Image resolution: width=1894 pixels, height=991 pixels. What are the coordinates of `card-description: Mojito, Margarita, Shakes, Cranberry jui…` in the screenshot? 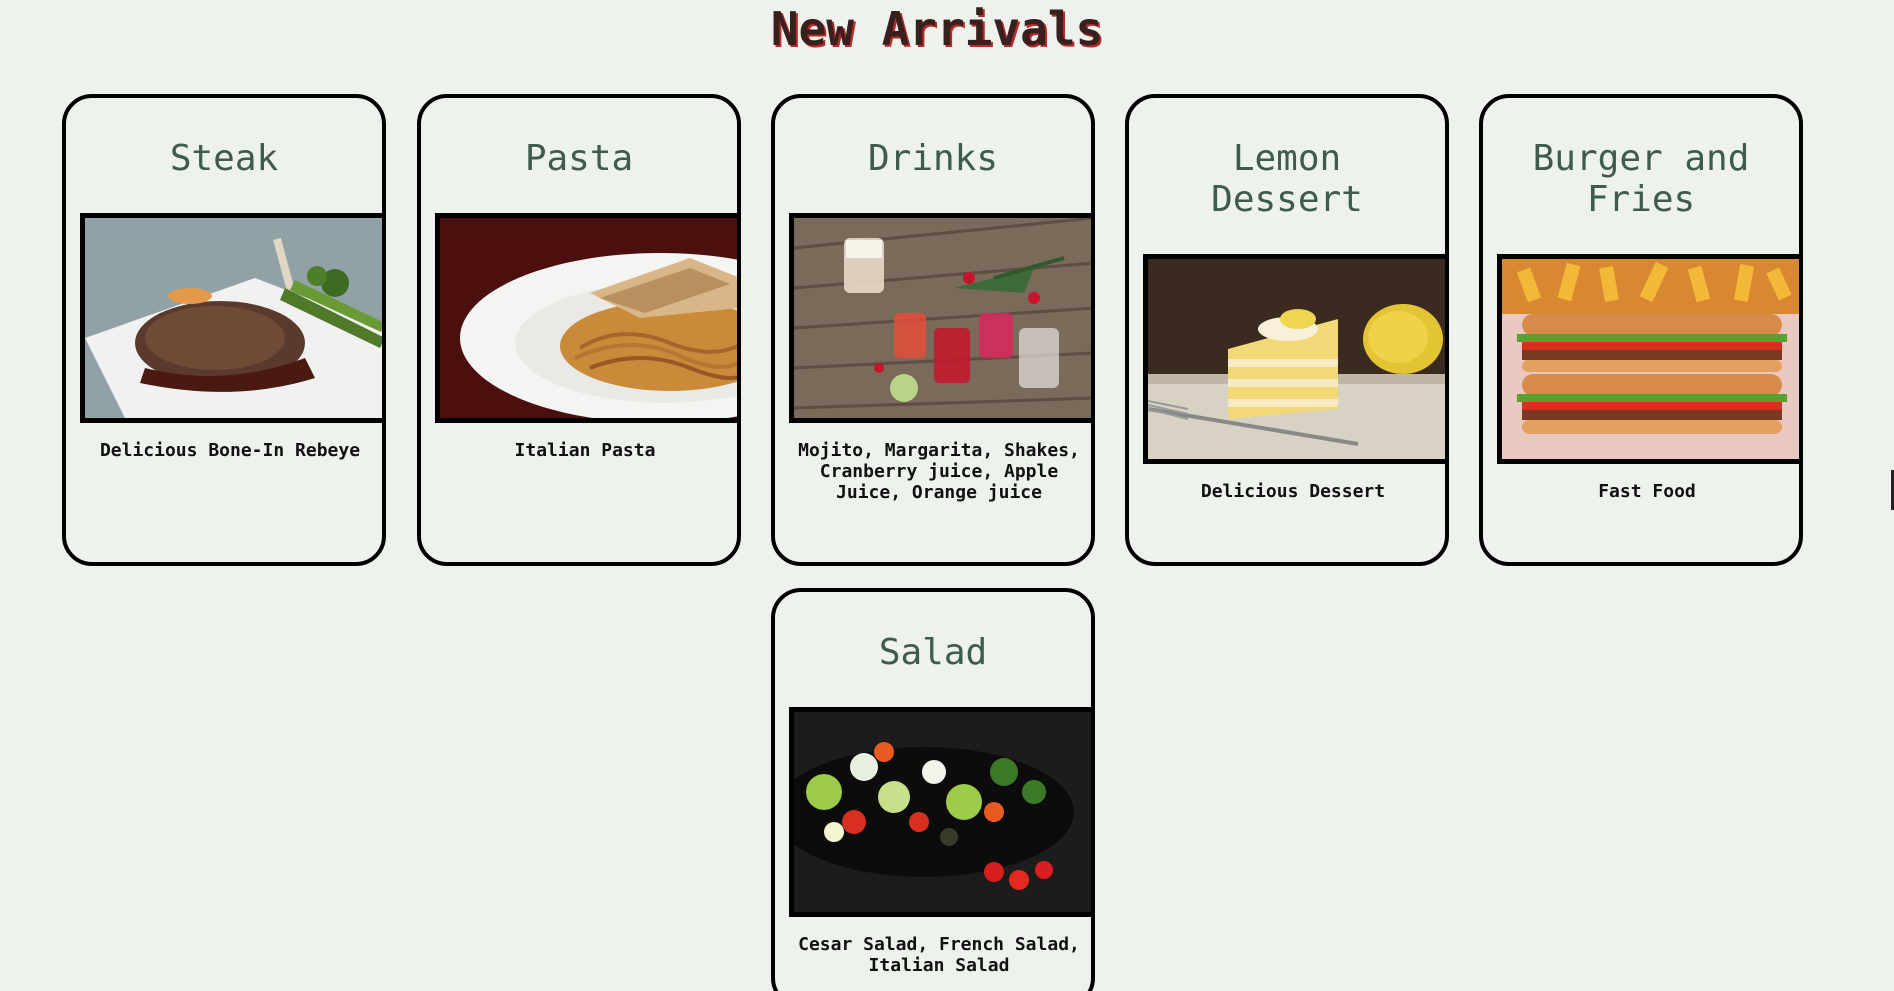 It's located at (939, 471).